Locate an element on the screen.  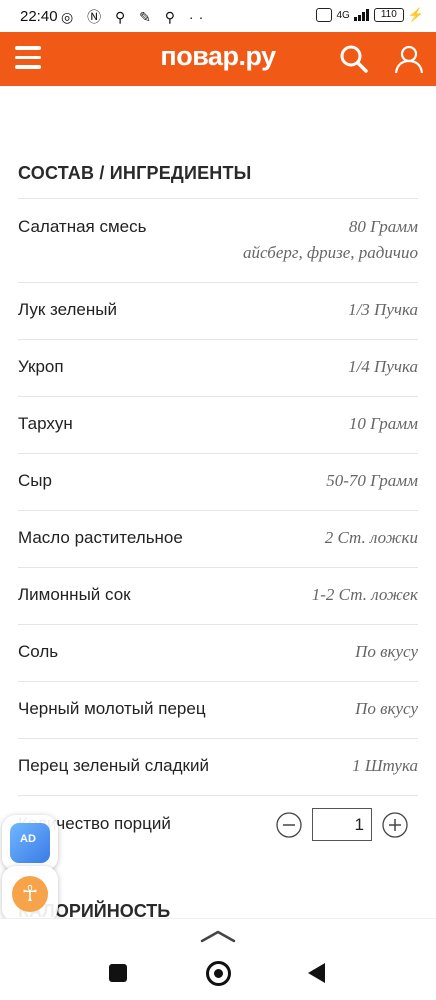
chevron-up-icon is located at coordinates (218, 936).